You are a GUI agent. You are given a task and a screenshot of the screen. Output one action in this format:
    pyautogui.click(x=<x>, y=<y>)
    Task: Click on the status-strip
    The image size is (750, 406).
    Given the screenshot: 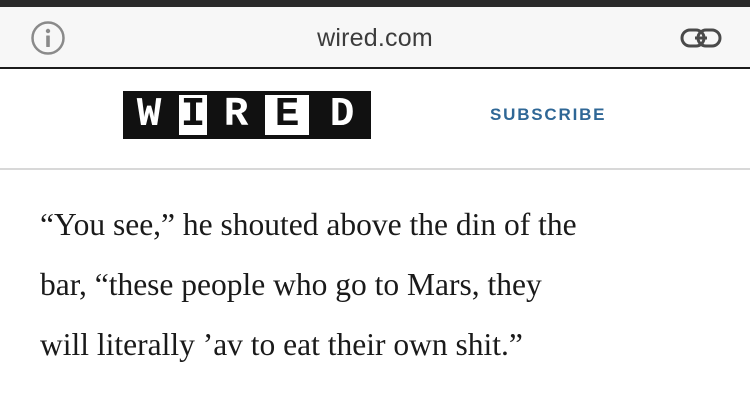 What is the action you would take?
    pyautogui.click(x=375, y=3)
    